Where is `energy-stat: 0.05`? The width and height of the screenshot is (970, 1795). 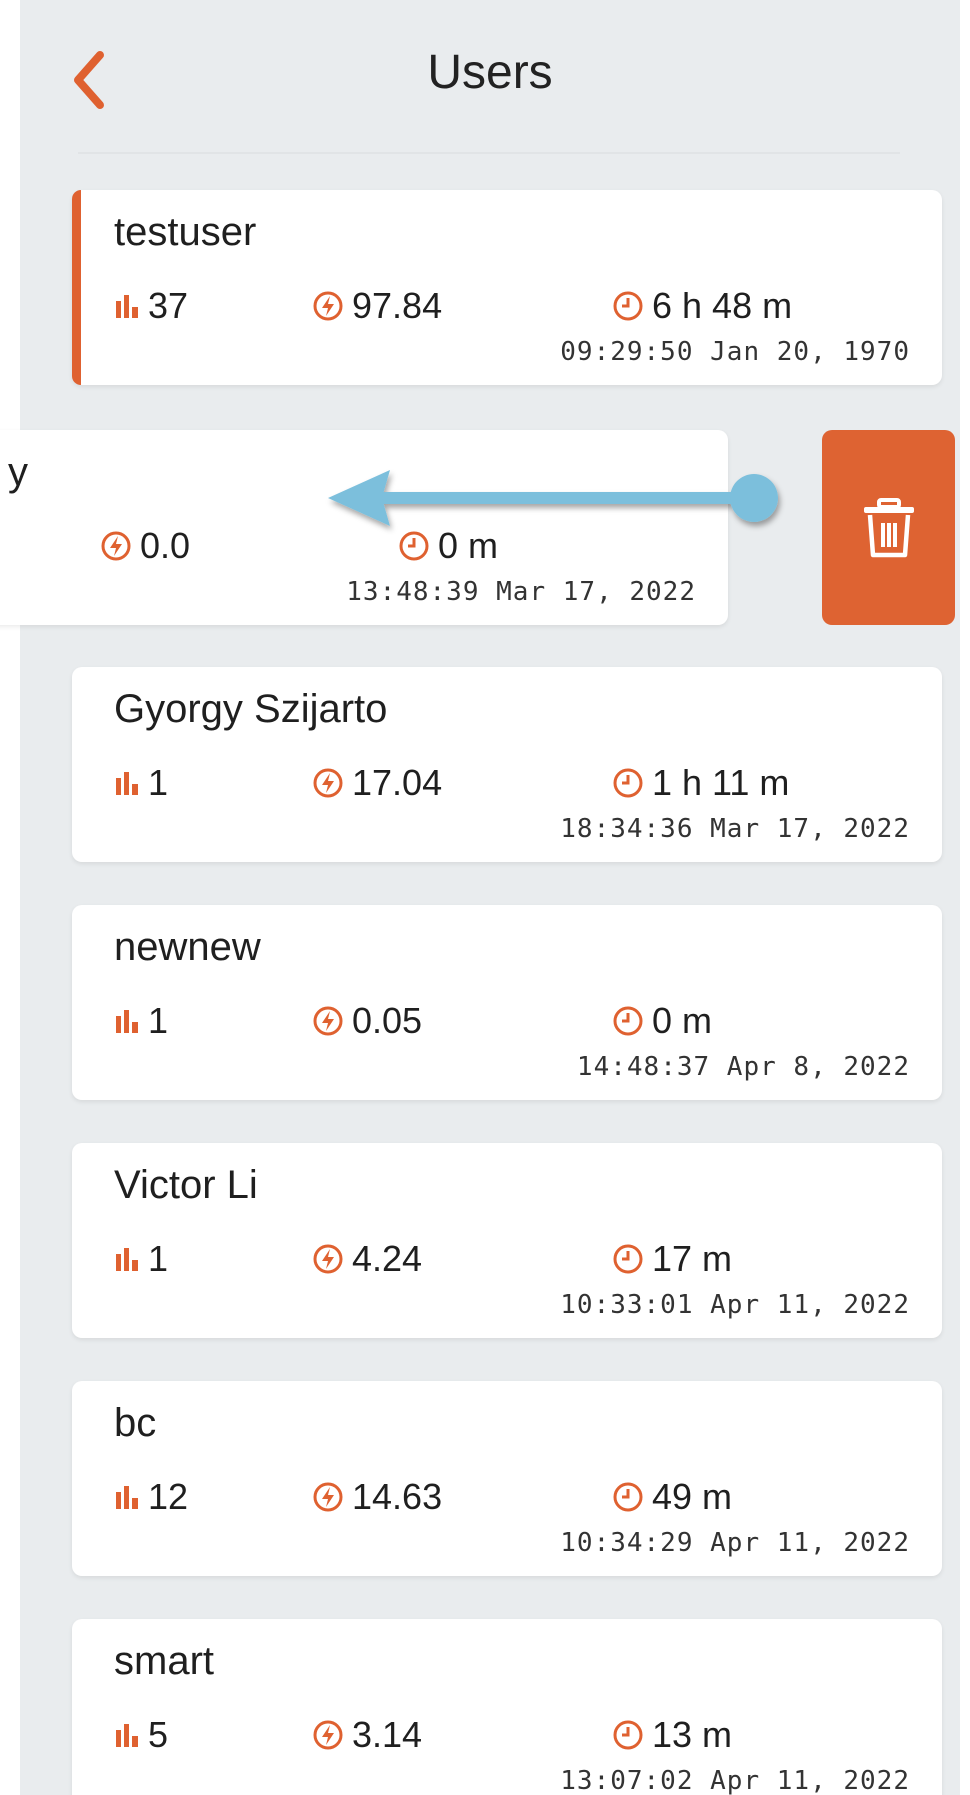
energy-stat: 0.05 is located at coordinates (367, 1021).